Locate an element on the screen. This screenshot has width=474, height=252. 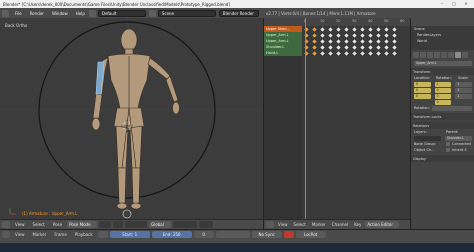
constraints-tab-icon is located at coordinates (444, 55).